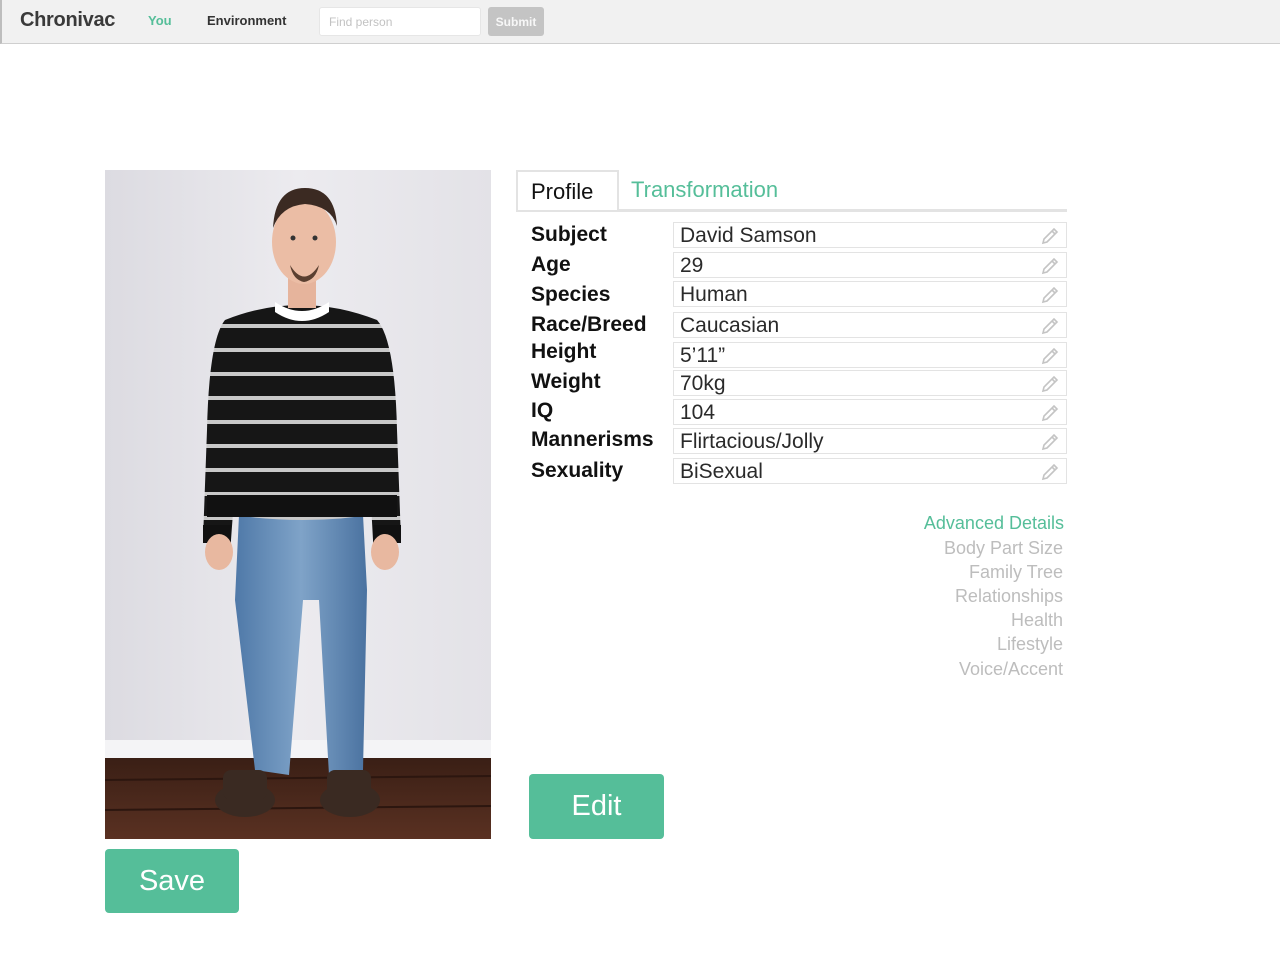  What do you see at coordinates (1030, 644) in the screenshot?
I see `advanced-item-lifestyle: Lifestyle` at bounding box center [1030, 644].